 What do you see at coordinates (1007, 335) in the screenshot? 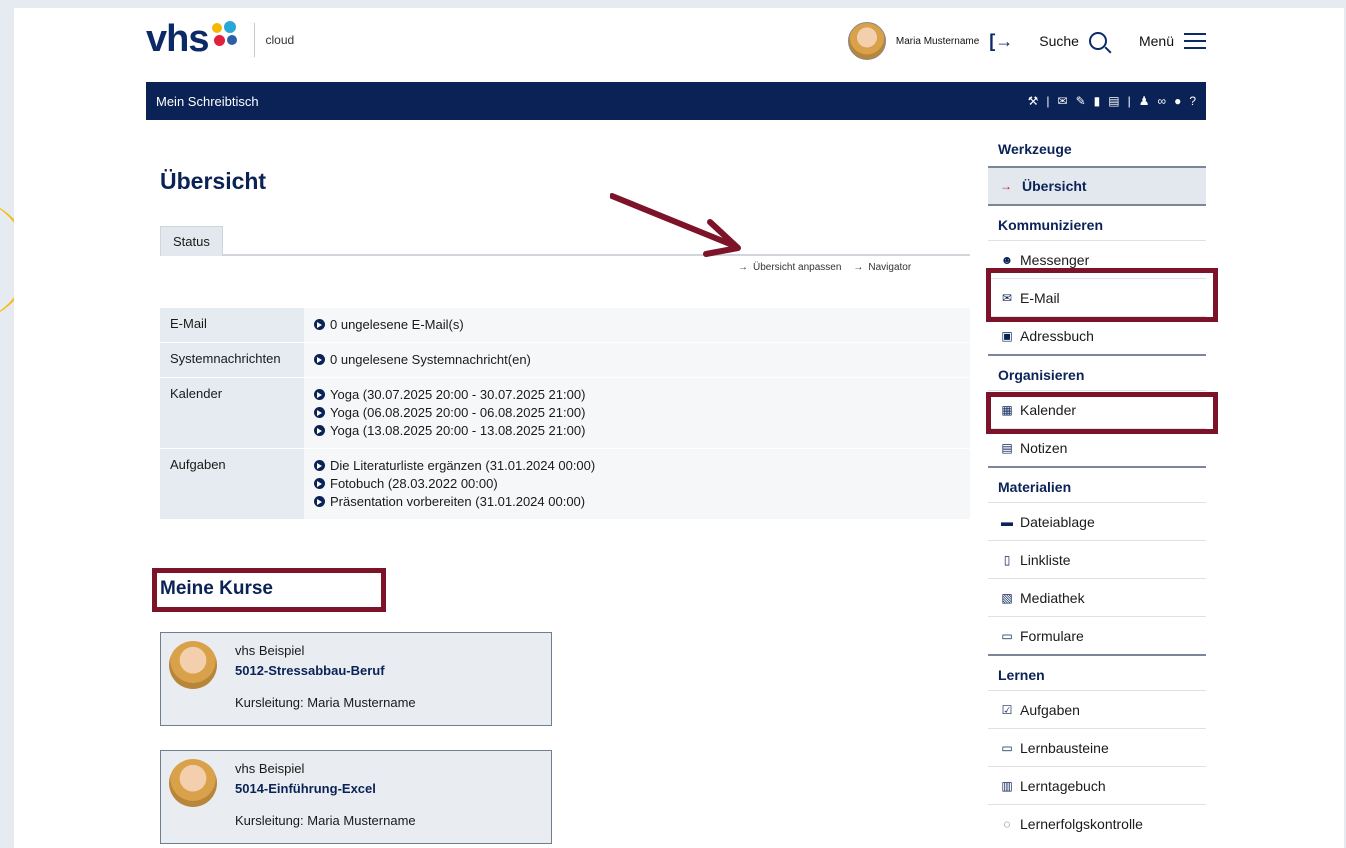
I see `addressbook-icon: ▣` at bounding box center [1007, 335].